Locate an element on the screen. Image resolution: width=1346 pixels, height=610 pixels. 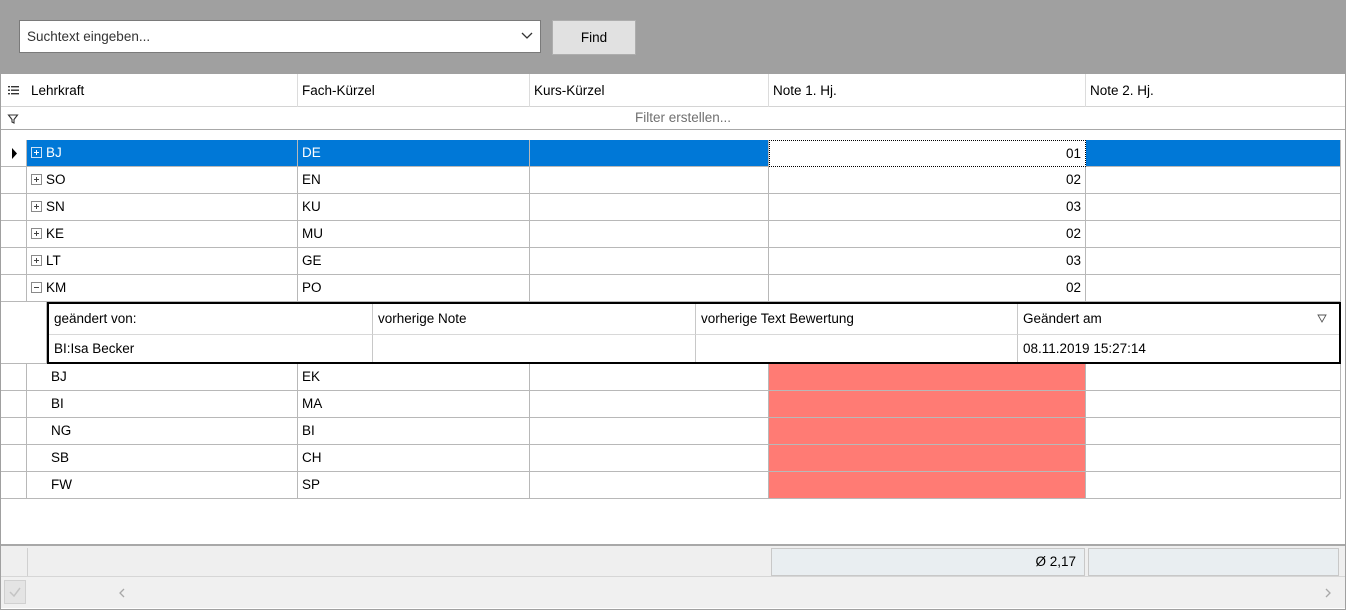
table-row: BJ EK is located at coordinates (671, 377).